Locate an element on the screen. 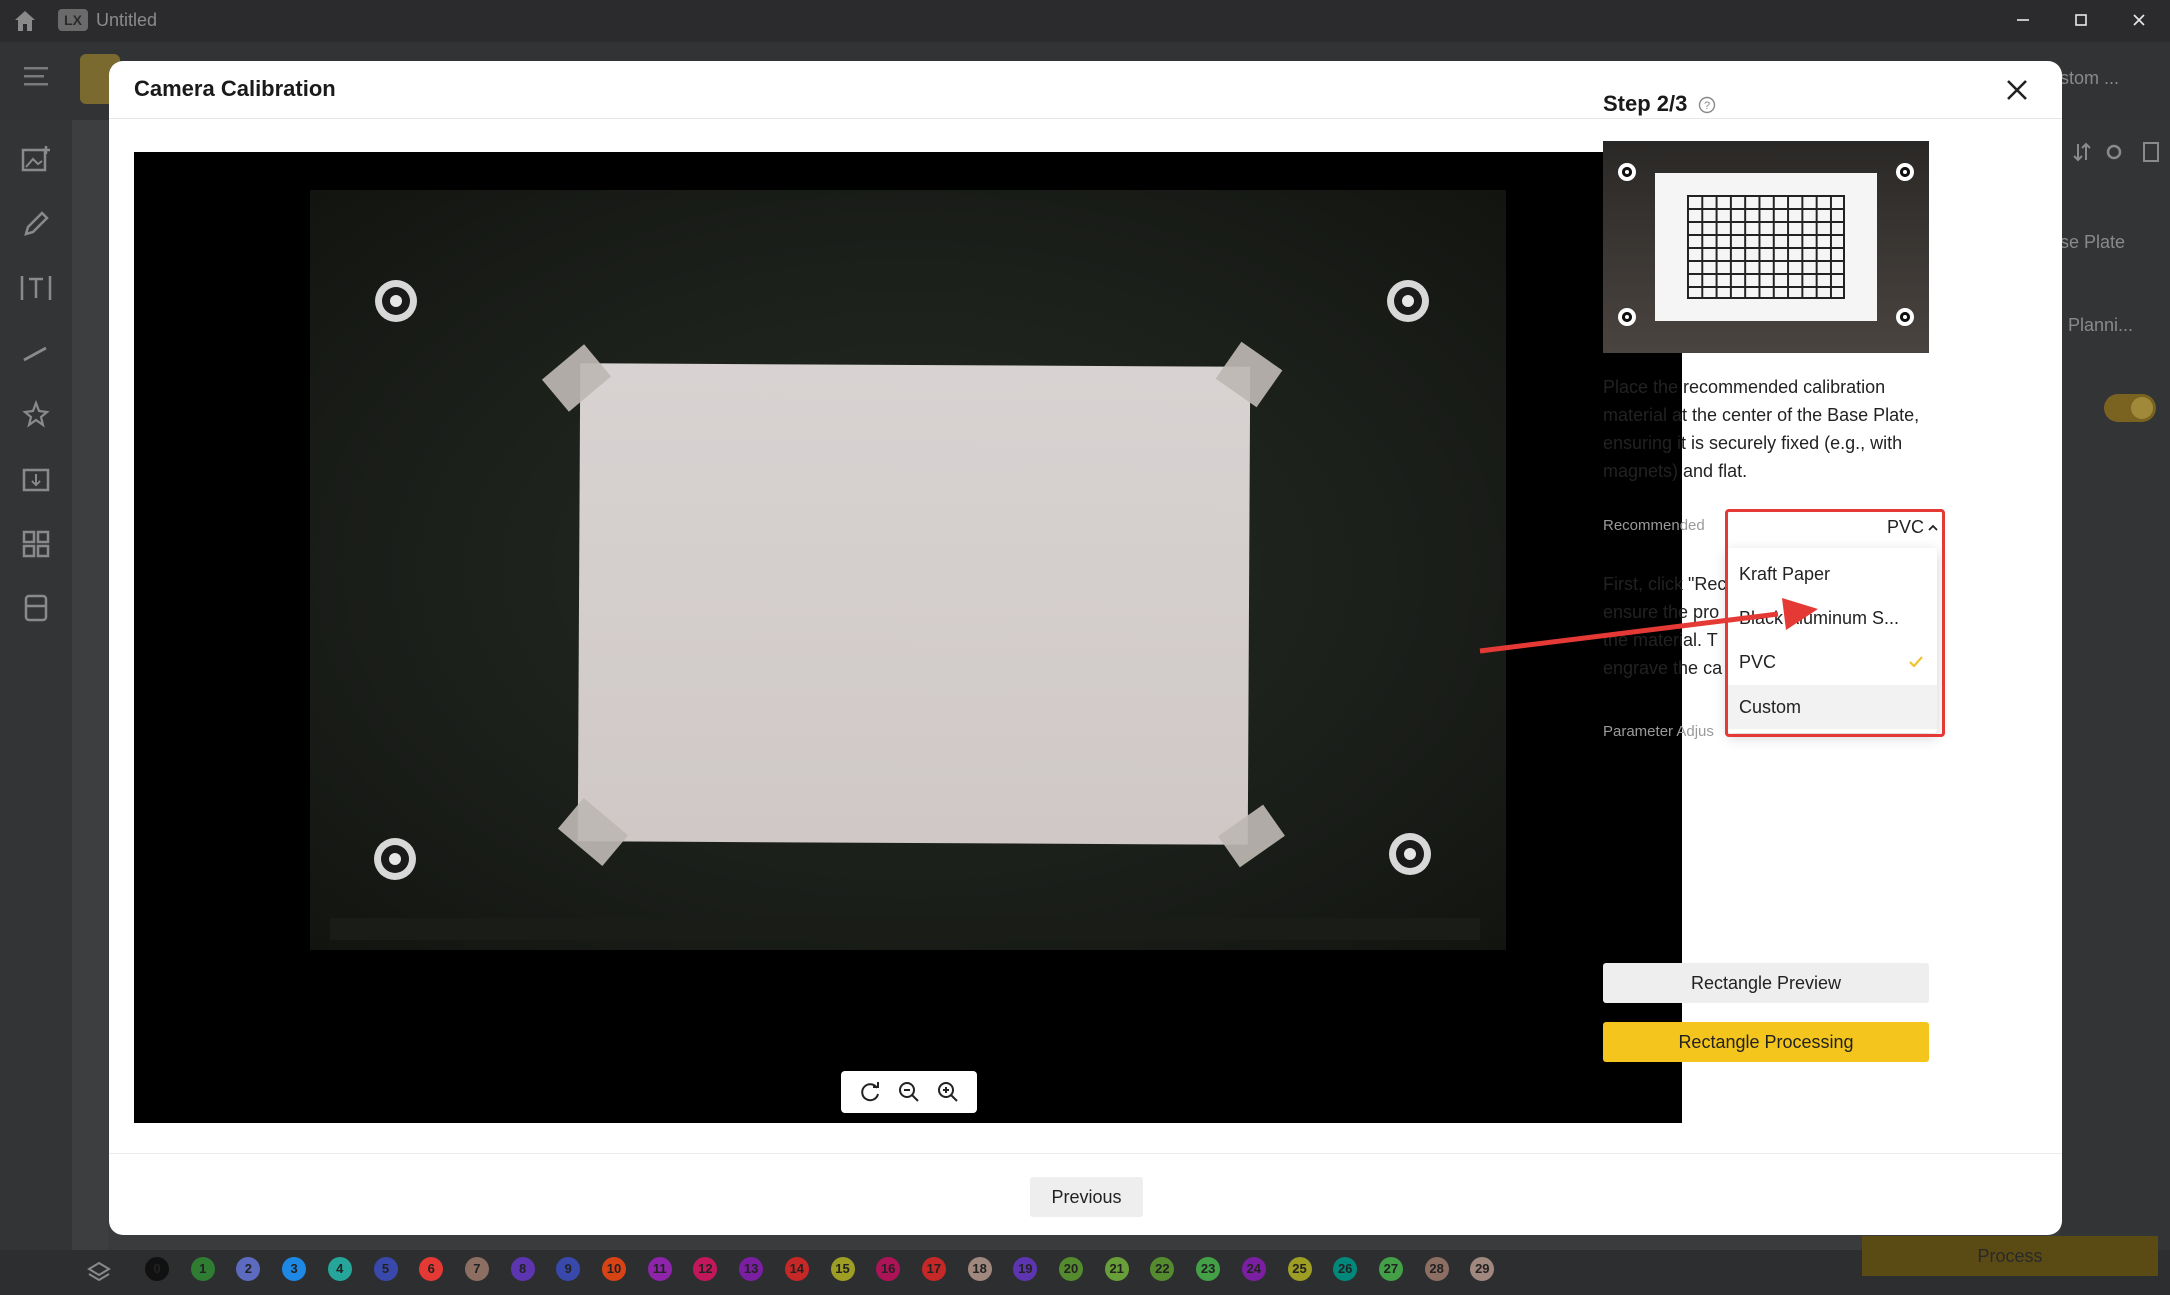 The image size is (2170, 1295). layer-dot: 13 is located at coordinates (751, 1269).